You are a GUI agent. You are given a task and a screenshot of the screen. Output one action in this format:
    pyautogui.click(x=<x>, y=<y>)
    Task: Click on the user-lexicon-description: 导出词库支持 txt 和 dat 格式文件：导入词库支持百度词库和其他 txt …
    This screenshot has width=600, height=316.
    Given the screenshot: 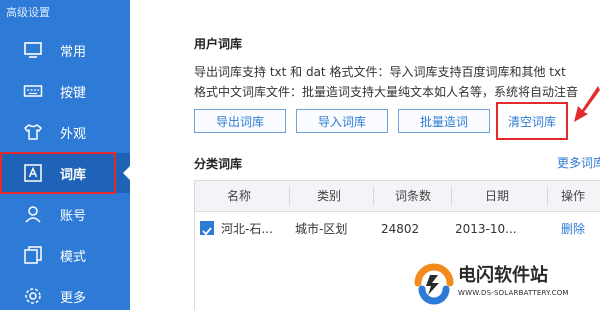 What is the action you would take?
    pyautogui.click(x=394, y=82)
    